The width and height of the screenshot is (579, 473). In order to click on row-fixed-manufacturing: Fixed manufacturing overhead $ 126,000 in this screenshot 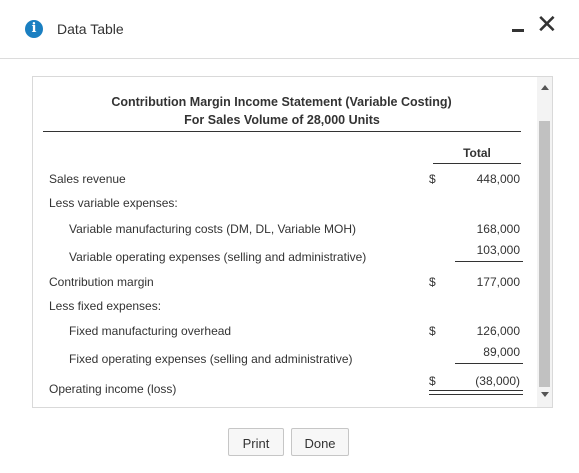, I will do `click(281, 333)`.